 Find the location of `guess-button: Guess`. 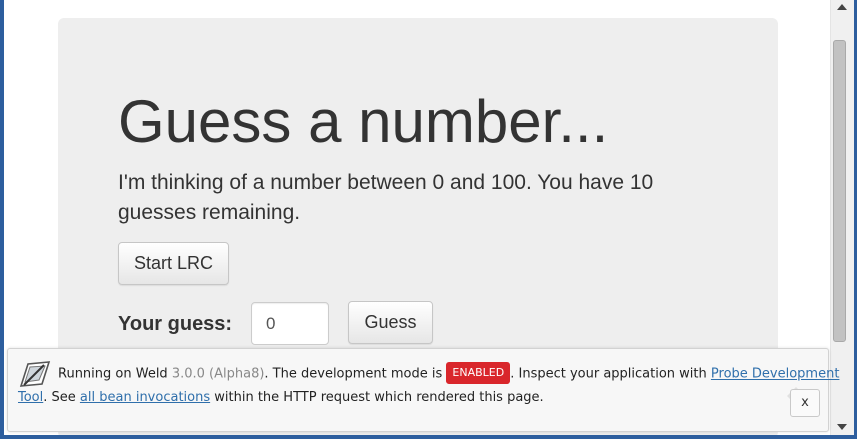

guess-button: Guess is located at coordinates (390, 322).